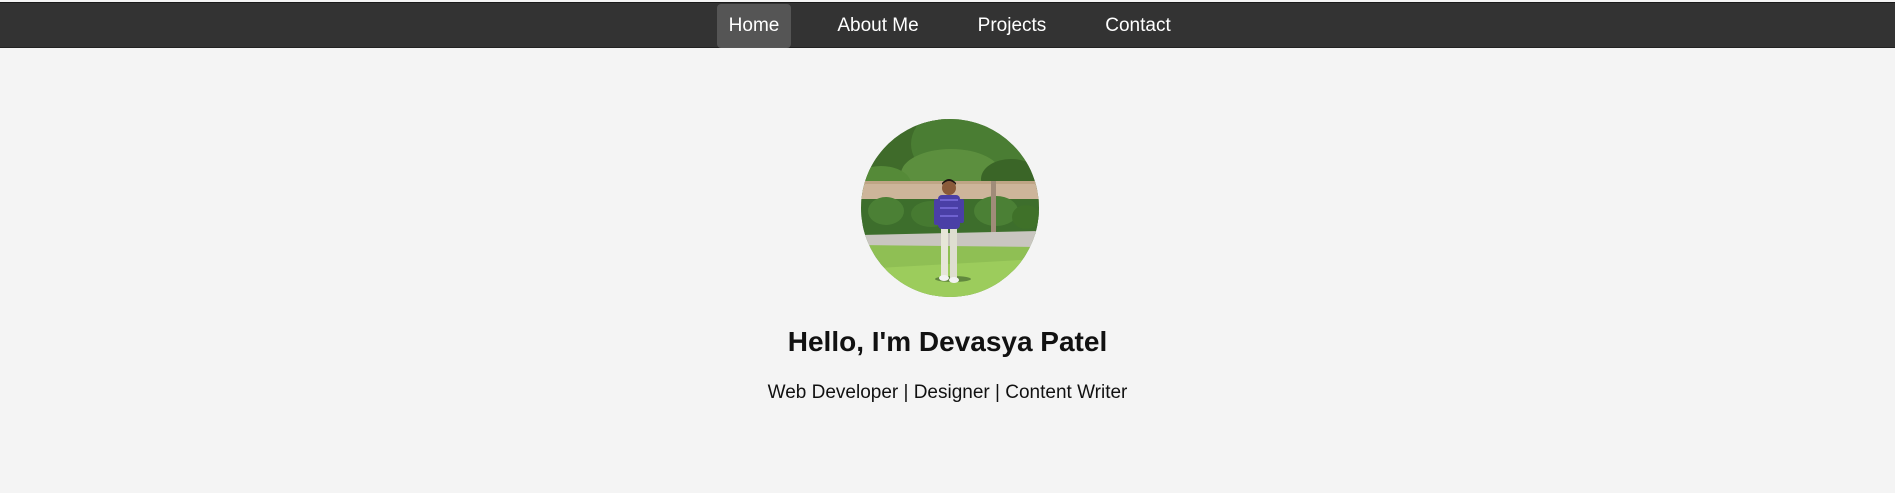  What do you see at coordinates (947, 25) in the screenshot?
I see `top-navbar: Home About Me Projects Contact` at bounding box center [947, 25].